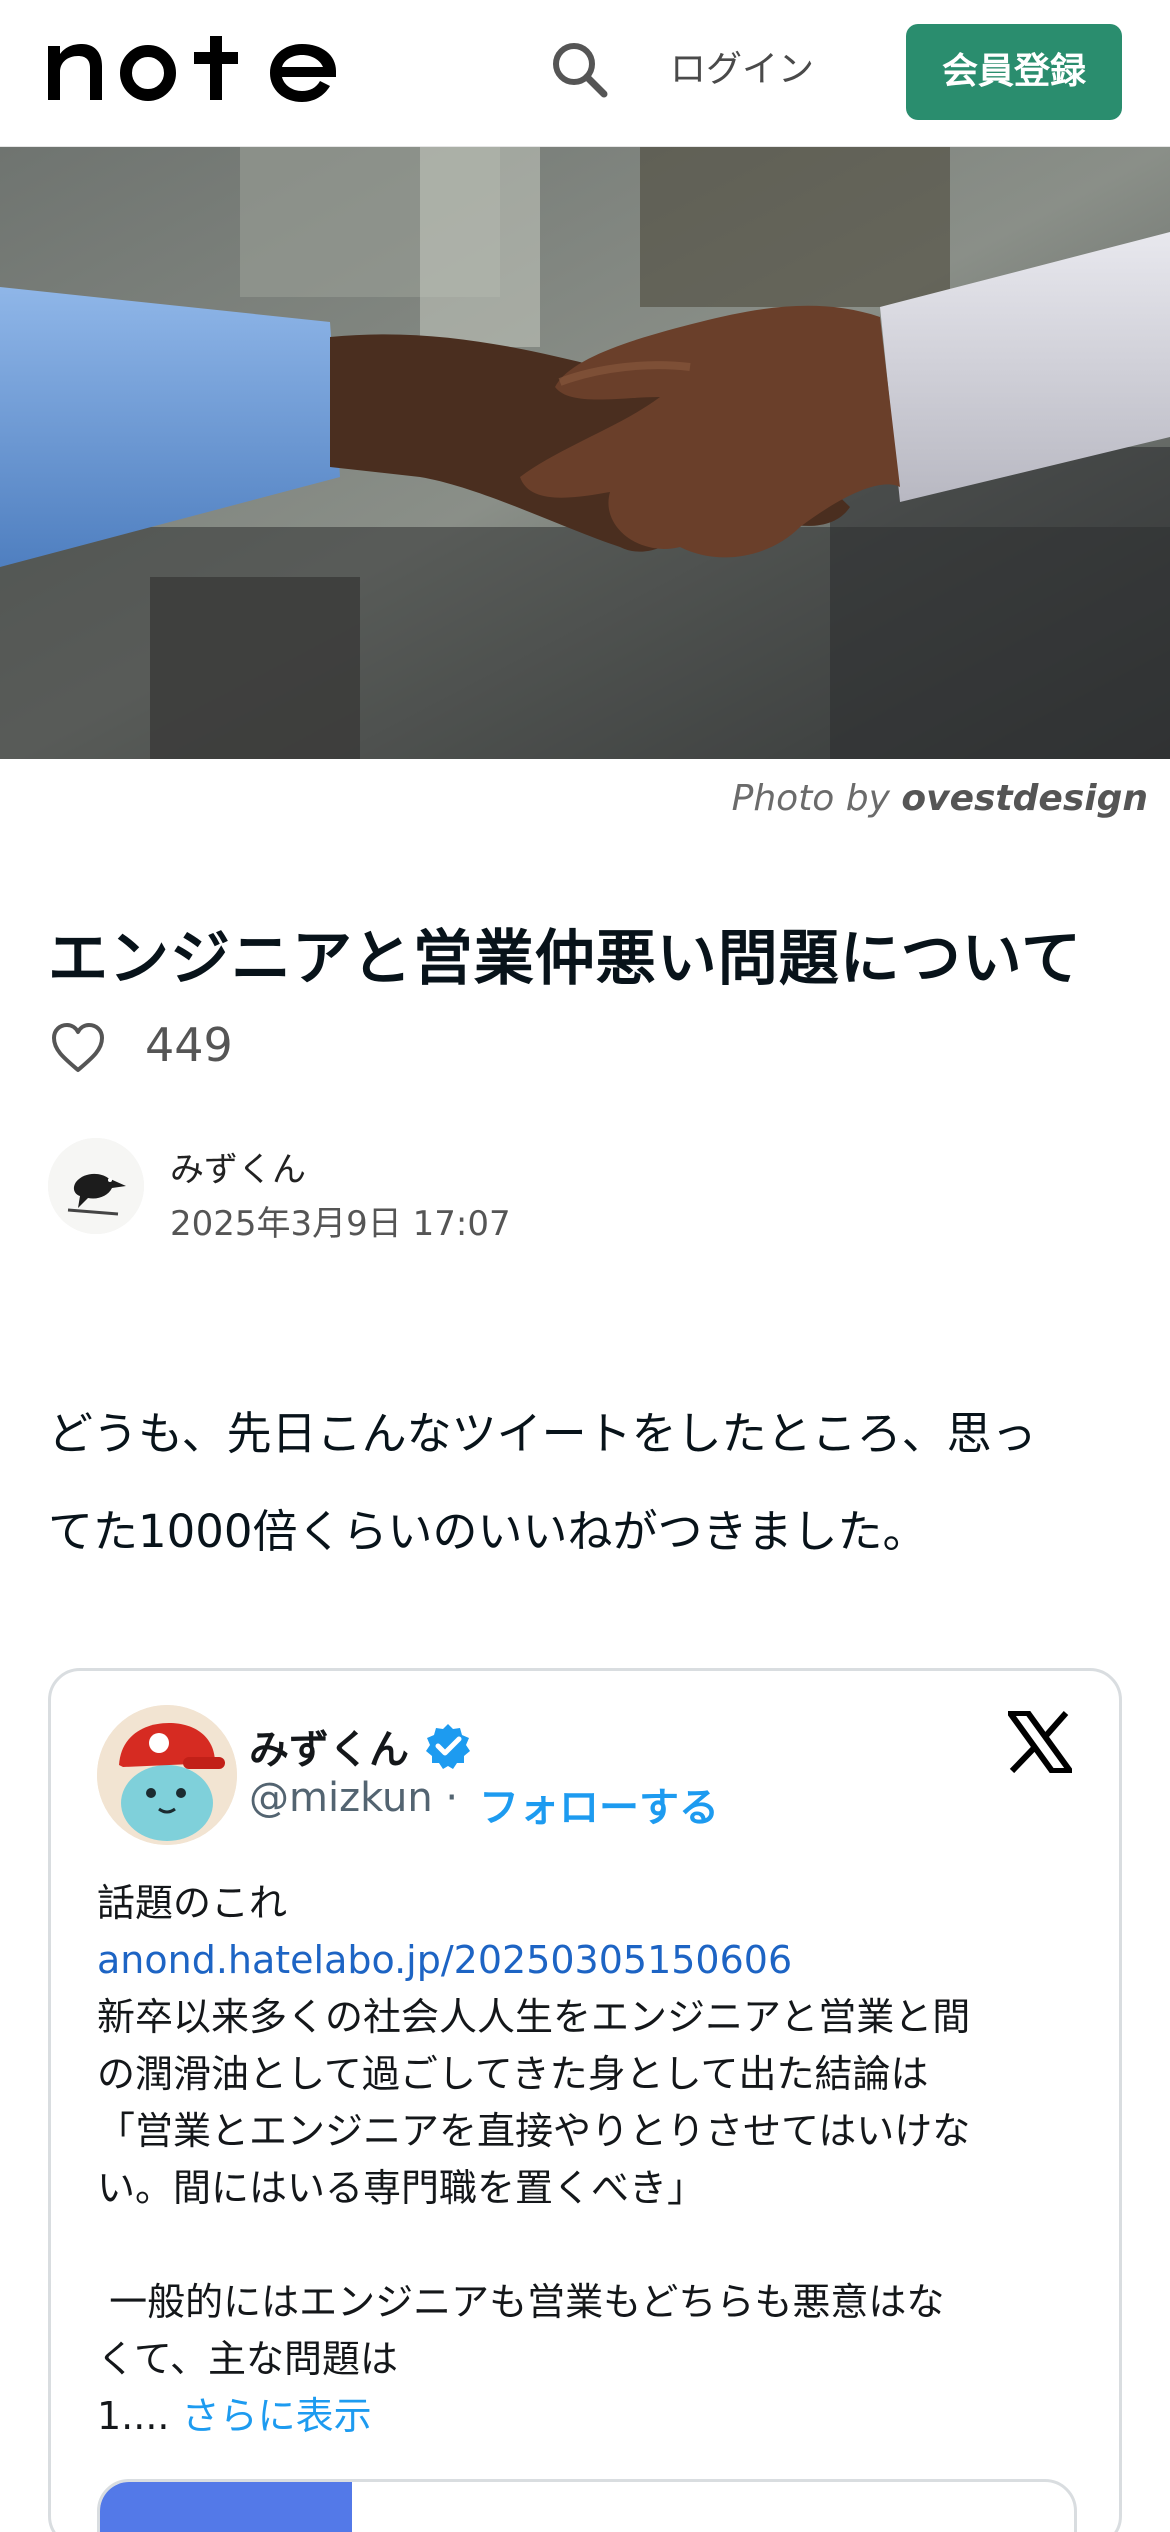 The height and width of the screenshot is (2532, 1170). I want to click on tweet-avatar, so click(167, 1775).